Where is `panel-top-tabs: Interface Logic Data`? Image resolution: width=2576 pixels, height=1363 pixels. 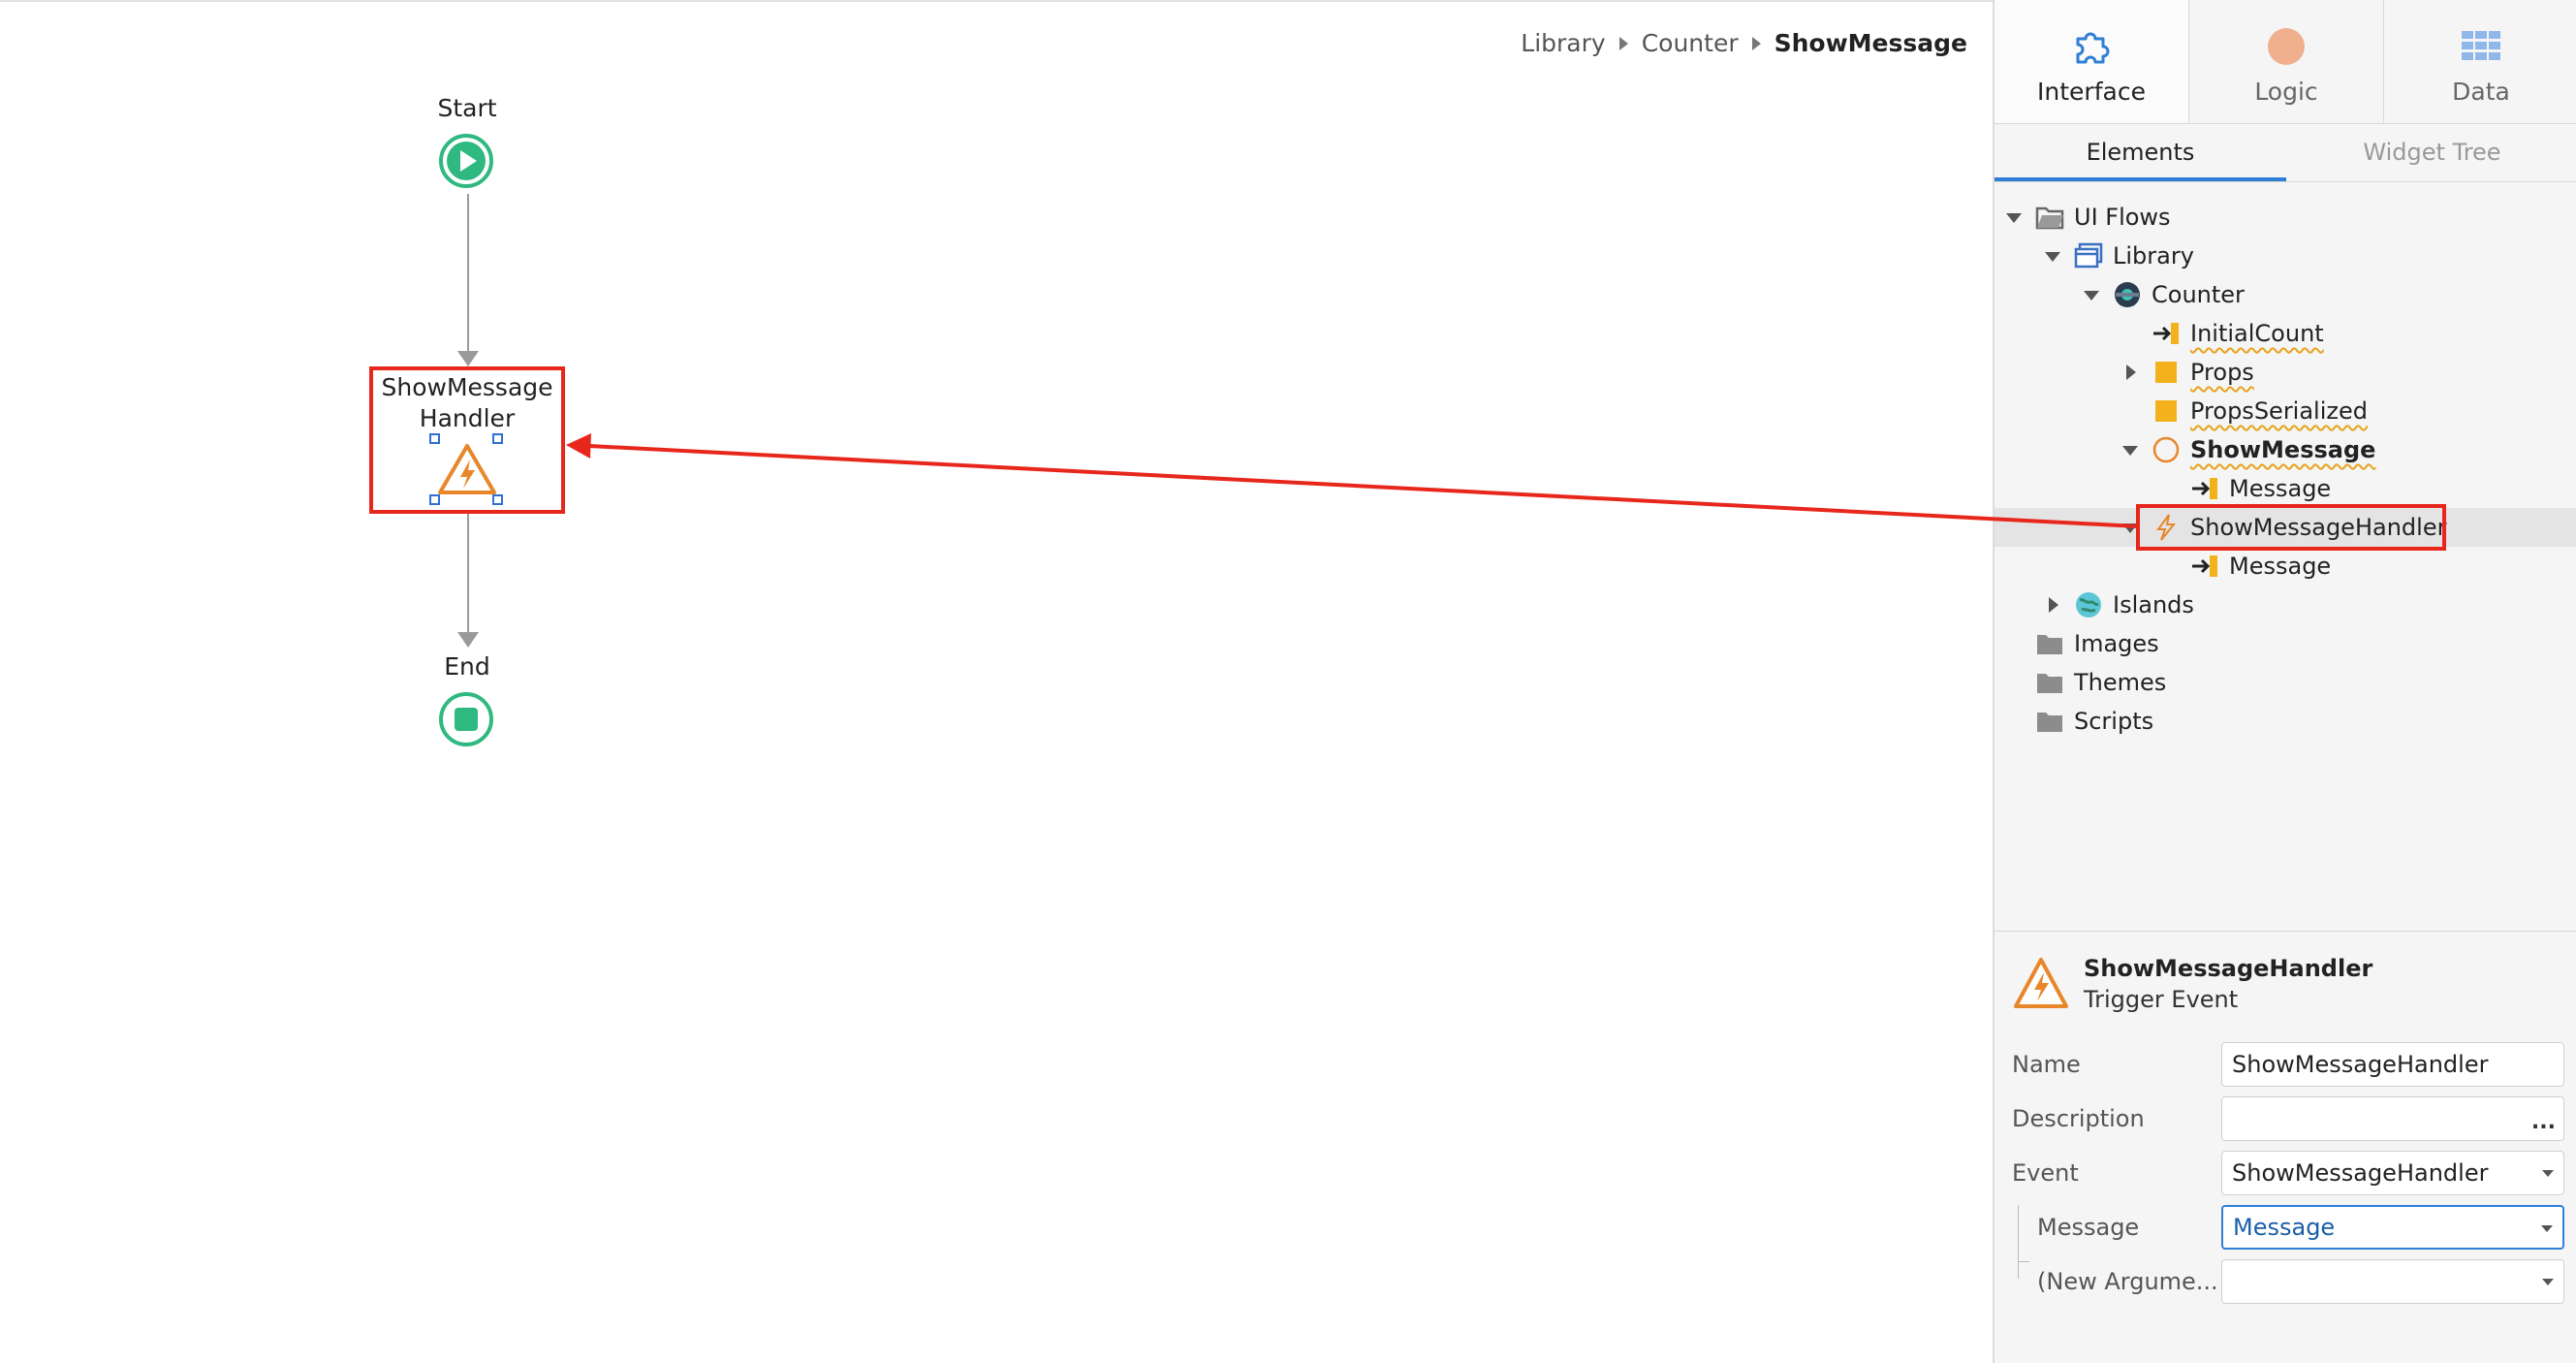 panel-top-tabs: Interface Logic Data is located at coordinates (2285, 62).